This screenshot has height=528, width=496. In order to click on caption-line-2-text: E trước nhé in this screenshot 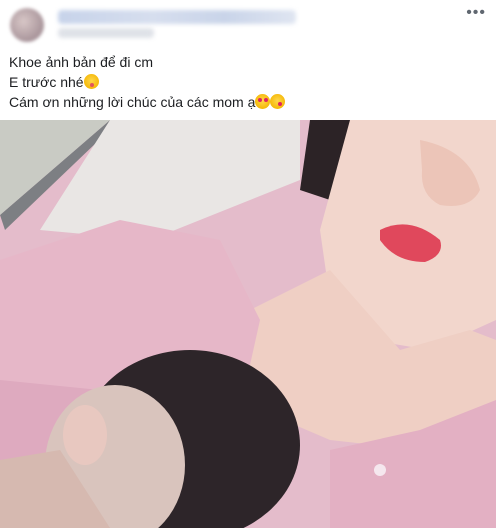, I will do `click(46, 82)`.